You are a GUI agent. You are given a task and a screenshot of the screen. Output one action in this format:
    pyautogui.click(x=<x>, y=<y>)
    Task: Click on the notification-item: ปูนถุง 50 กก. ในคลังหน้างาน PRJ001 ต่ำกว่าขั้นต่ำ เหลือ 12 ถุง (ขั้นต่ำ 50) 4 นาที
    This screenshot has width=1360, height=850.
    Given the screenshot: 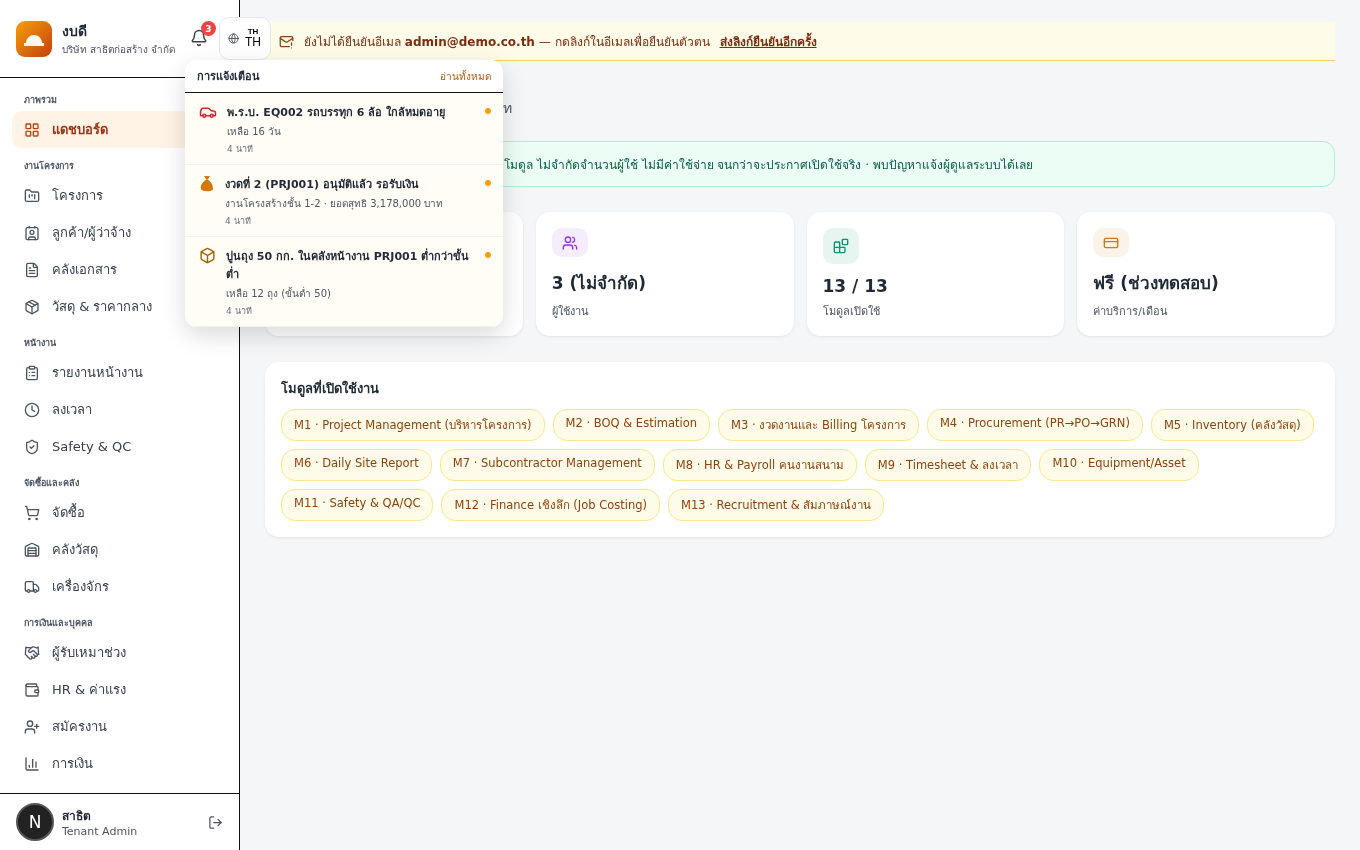 What is the action you would take?
    pyautogui.click(x=344, y=282)
    